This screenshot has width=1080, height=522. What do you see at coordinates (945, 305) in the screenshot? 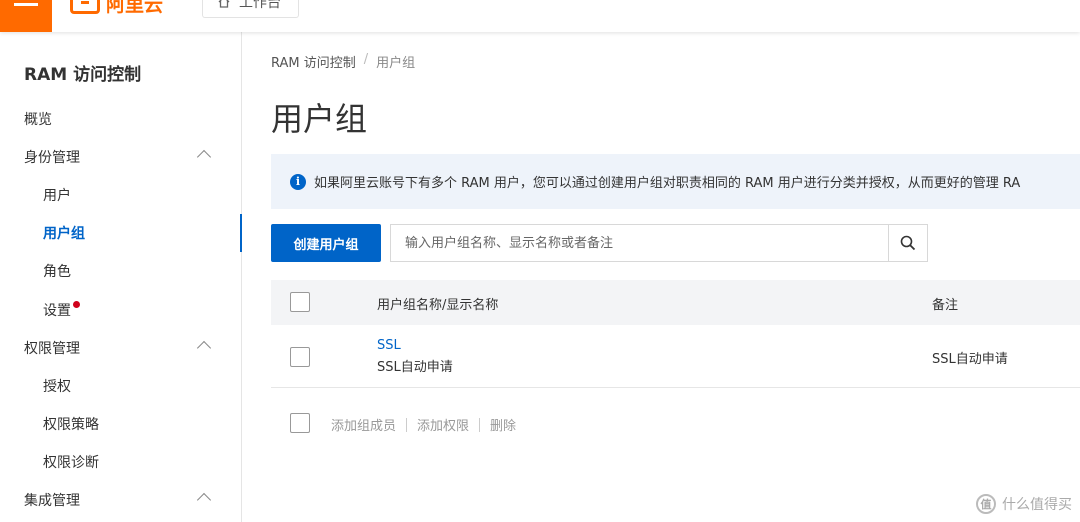
I see `header-note: 备注` at bounding box center [945, 305].